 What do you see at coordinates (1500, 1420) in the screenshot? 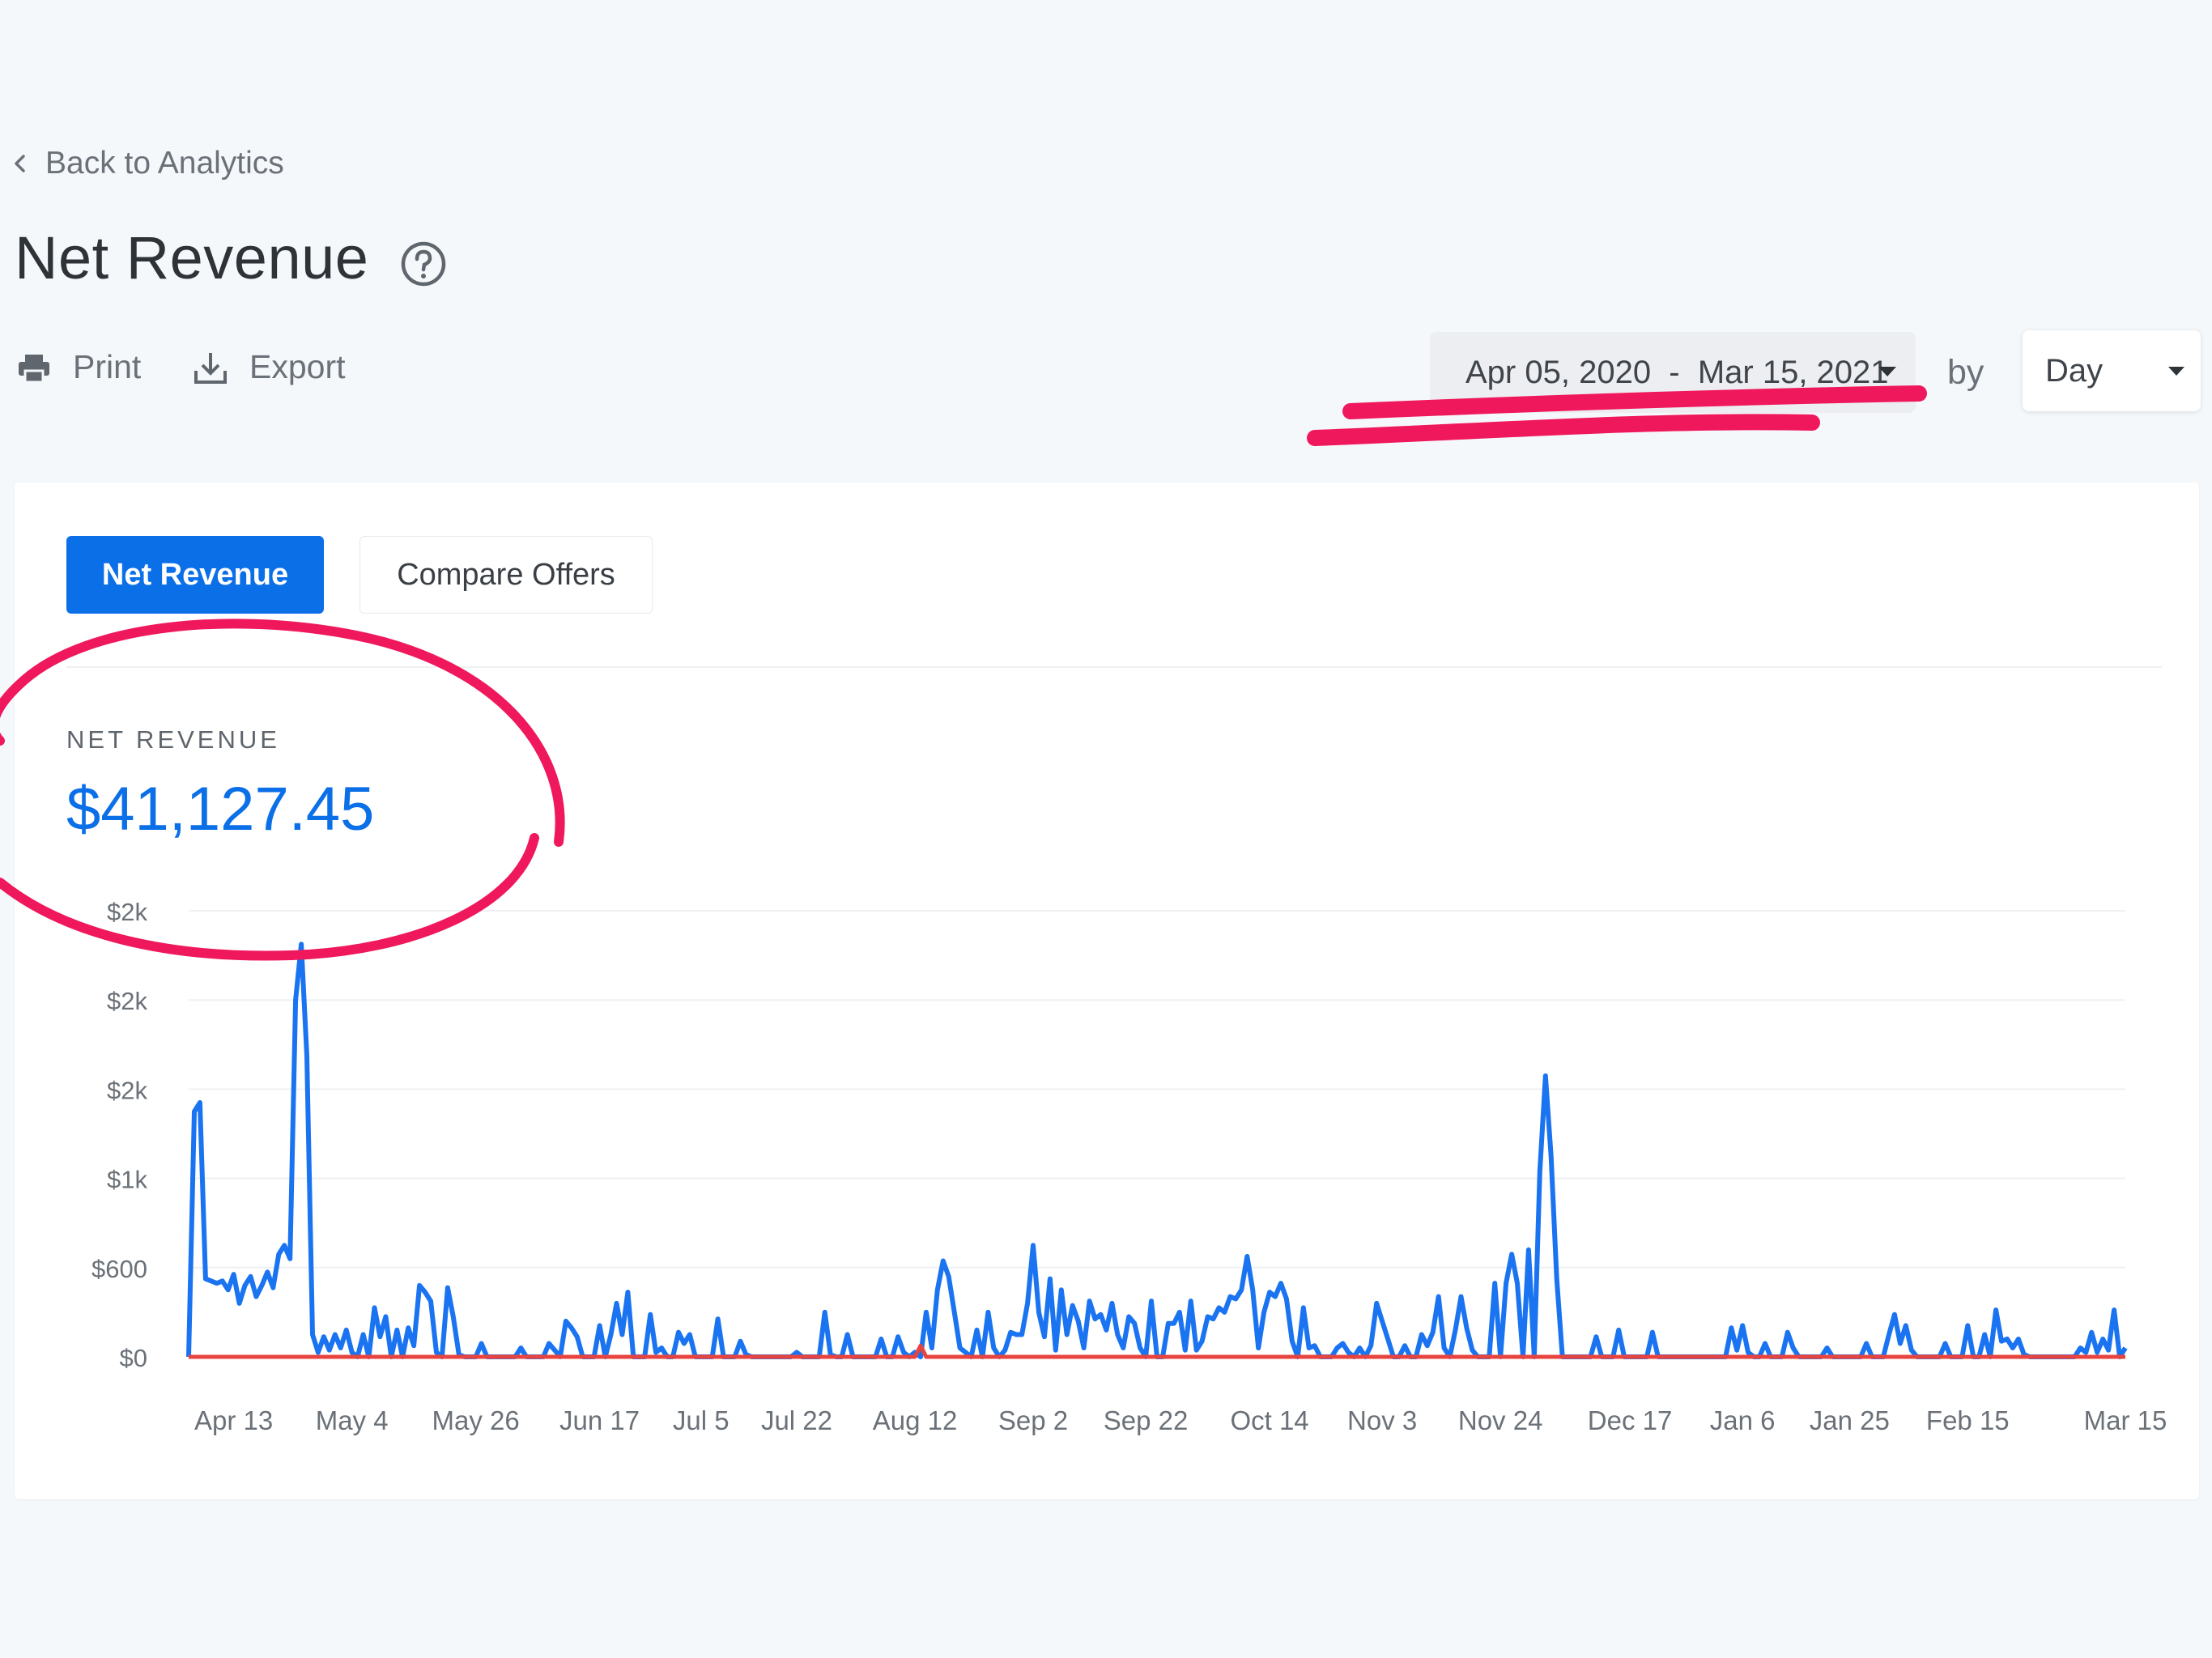
I see `x-tick-label: Nov 24` at bounding box center [1500, 1420].